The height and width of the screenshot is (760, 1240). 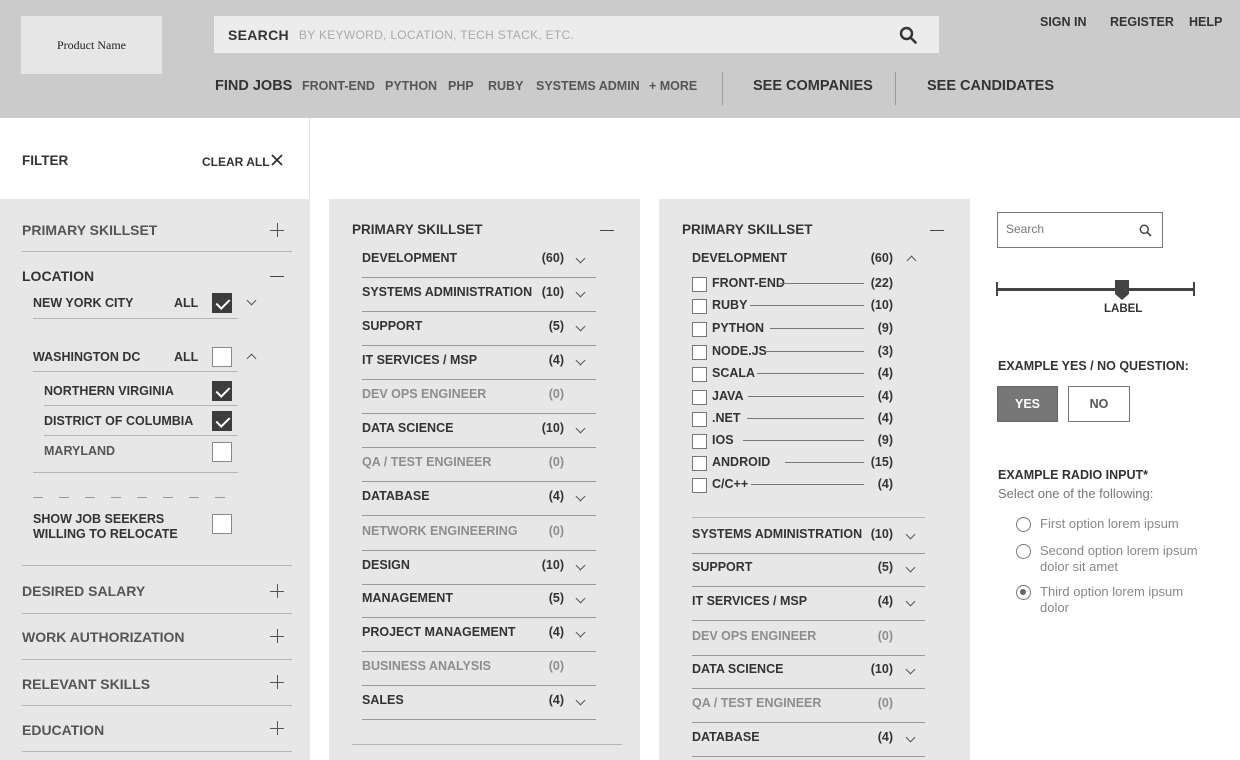 I want to click on subskill-checkbox-node-js, so click(x=699, y=352).